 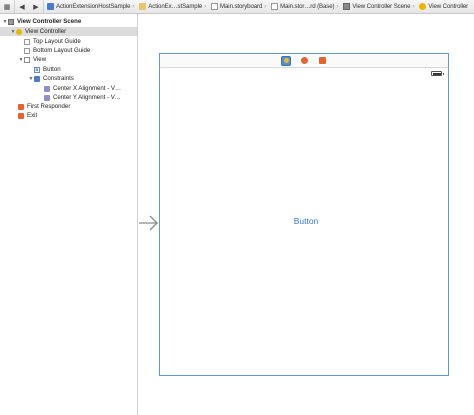 I want to click on outline-item-bottom-layout-guide: Bottom Layout Guide, so click(x=68, y=50).